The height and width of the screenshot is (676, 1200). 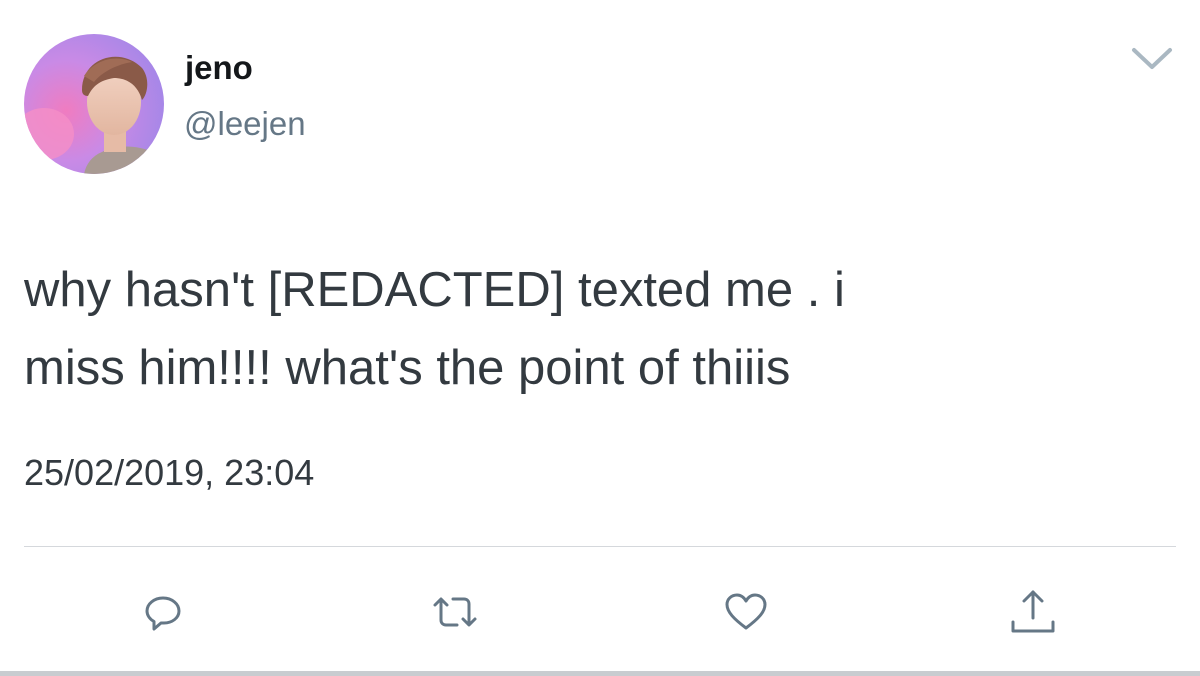 I want to click on username-handle: @leejen, so click(x=245, y=124).